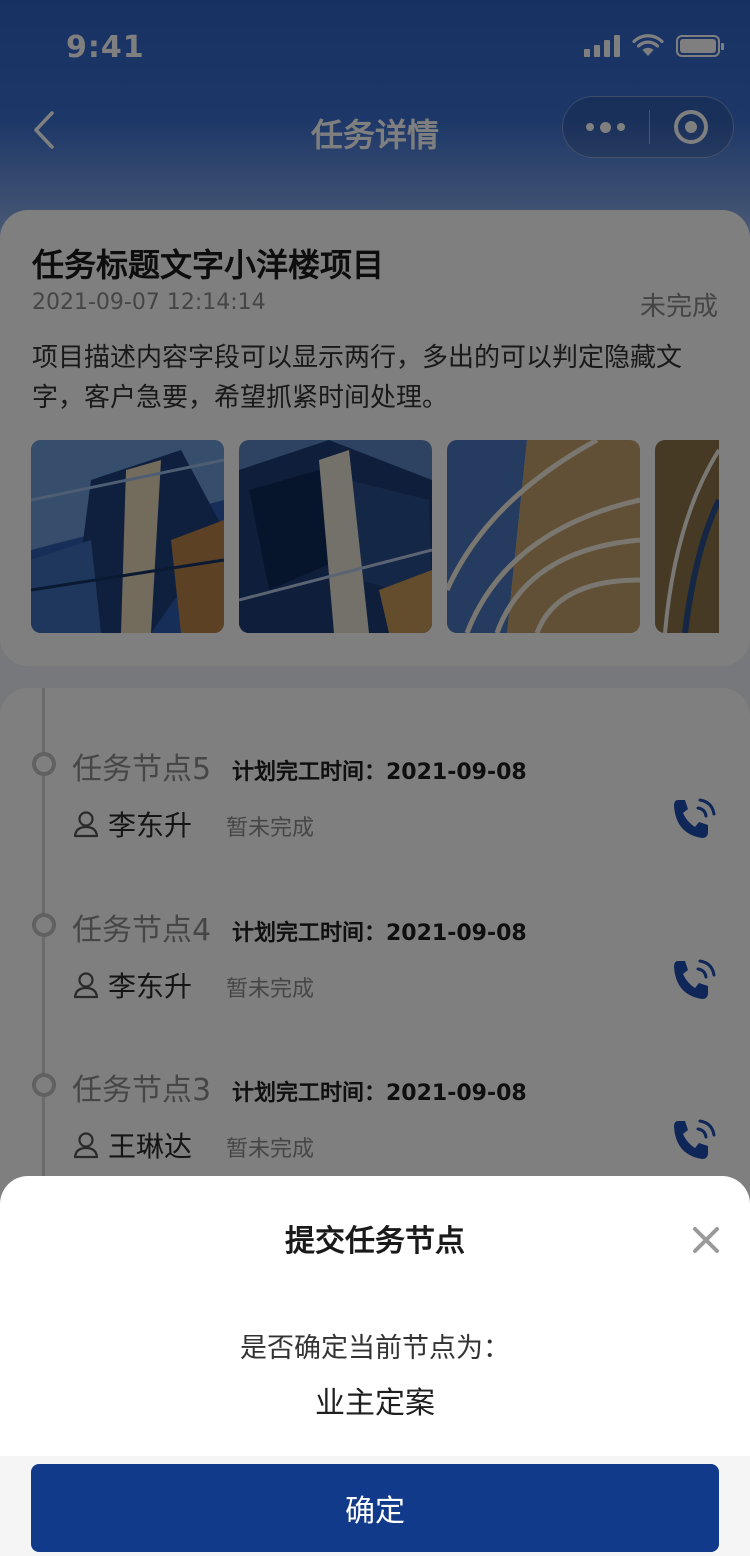 The width and height of the screenshot is (750, 1556). Describe the element at coordinates (706, 1240) in the screenshot. I see `close-icon` at that location.